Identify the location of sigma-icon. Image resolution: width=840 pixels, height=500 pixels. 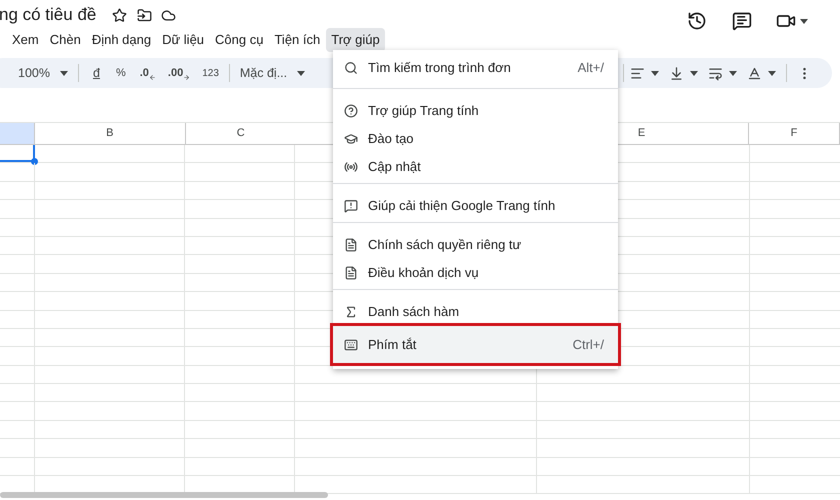
(351, 312).